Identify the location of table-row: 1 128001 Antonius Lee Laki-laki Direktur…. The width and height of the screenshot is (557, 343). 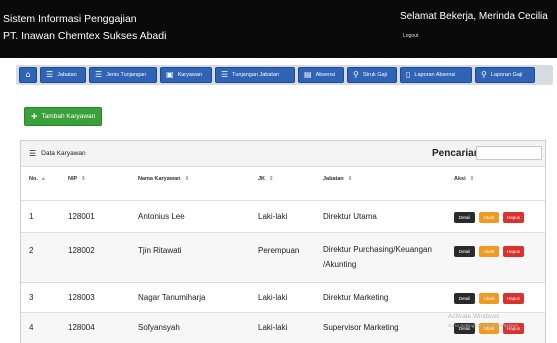
(283, 216).